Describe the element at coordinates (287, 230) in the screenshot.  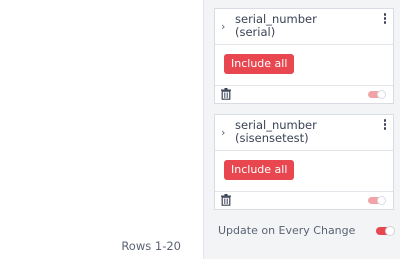
I see `update-on-change-label: Update on Every Change` at that location.